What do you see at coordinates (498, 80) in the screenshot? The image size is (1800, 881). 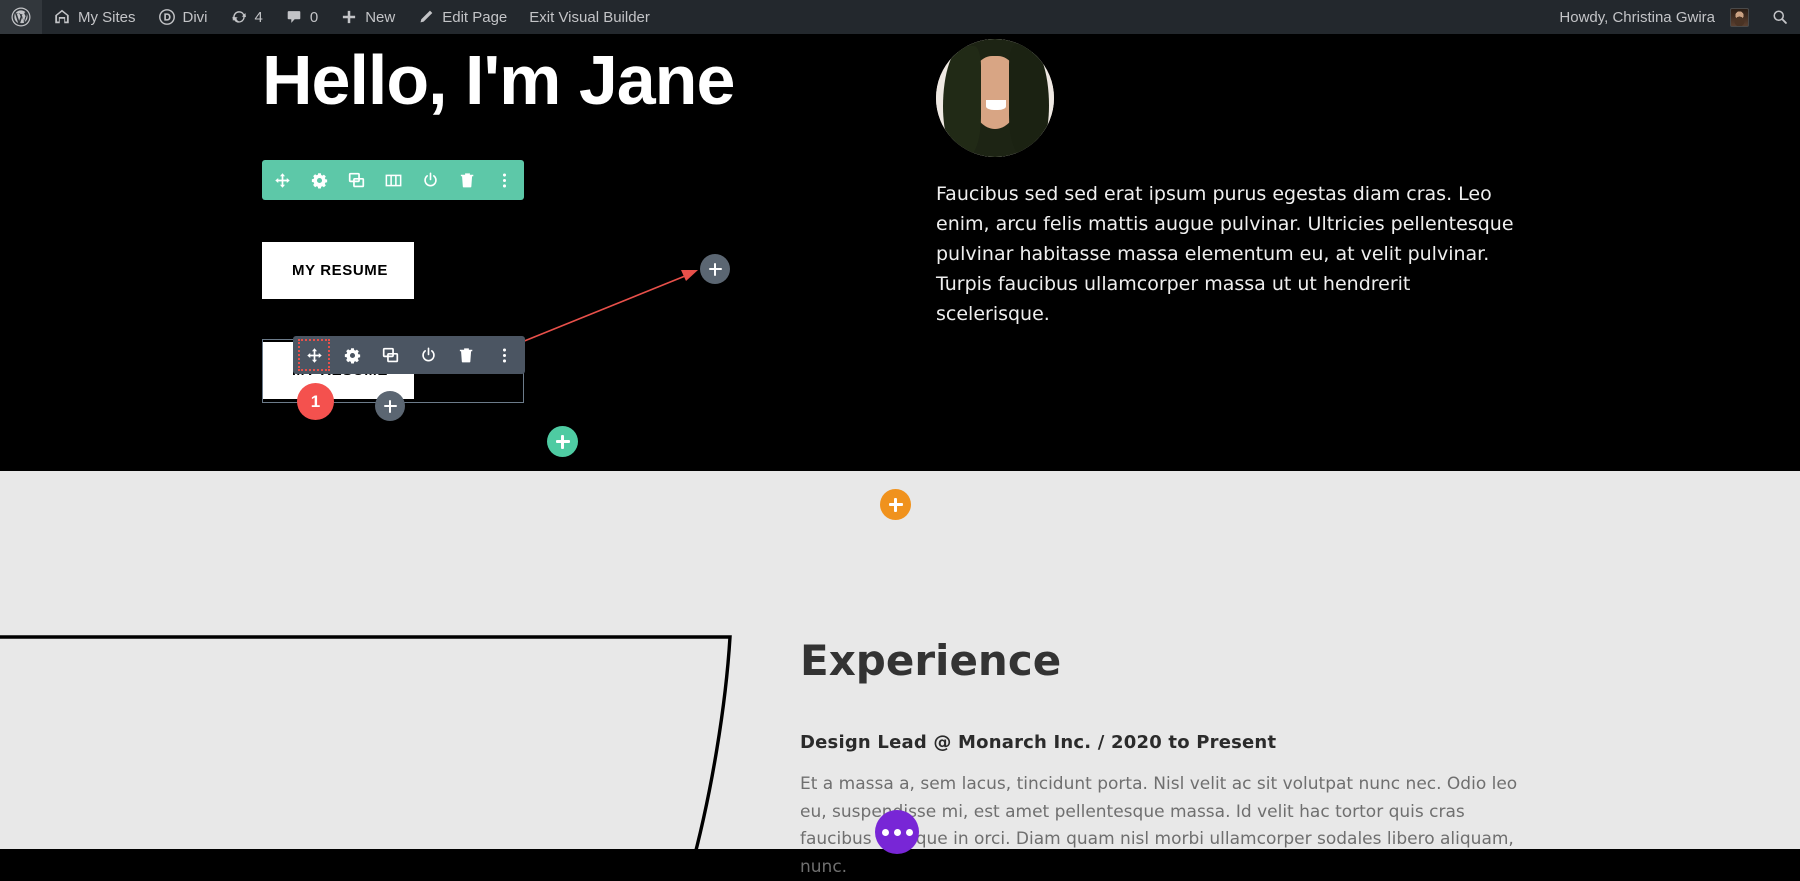 I see `page-title: Hello, I'm Jane` at bounding box center [498, 80].